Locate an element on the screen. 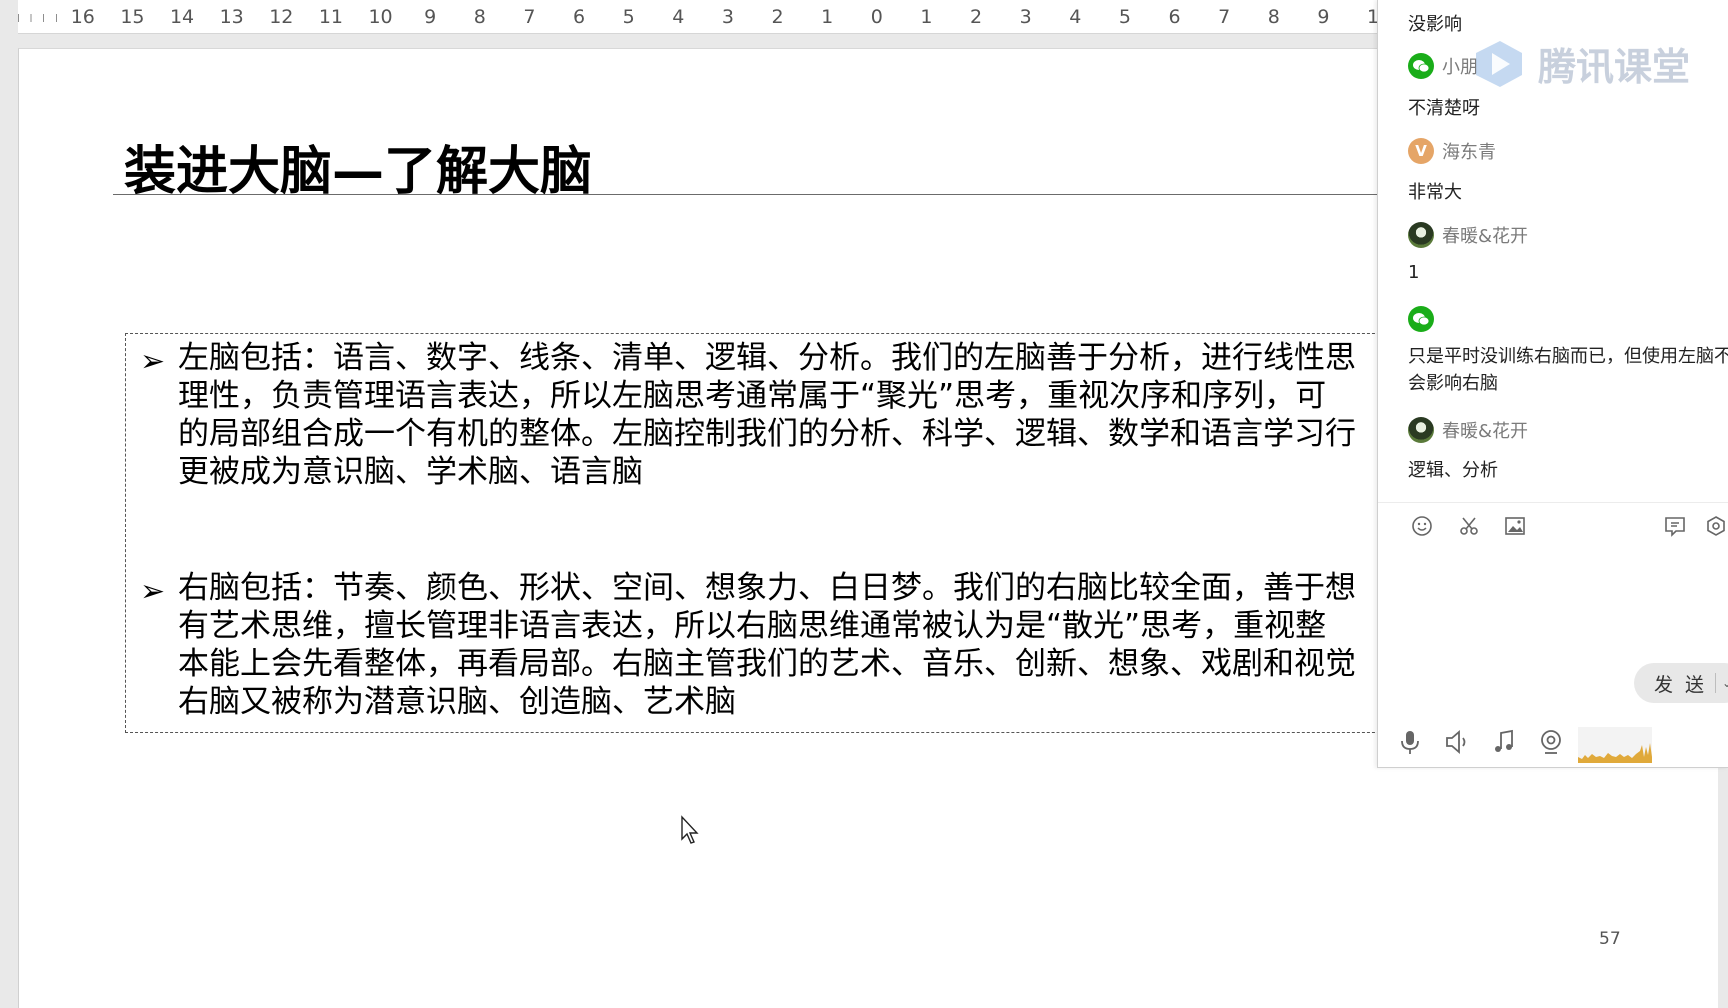 Image resolution: width=1728 pixels, height=1008 pixels. title-underline is located at coordinates (753, 194).